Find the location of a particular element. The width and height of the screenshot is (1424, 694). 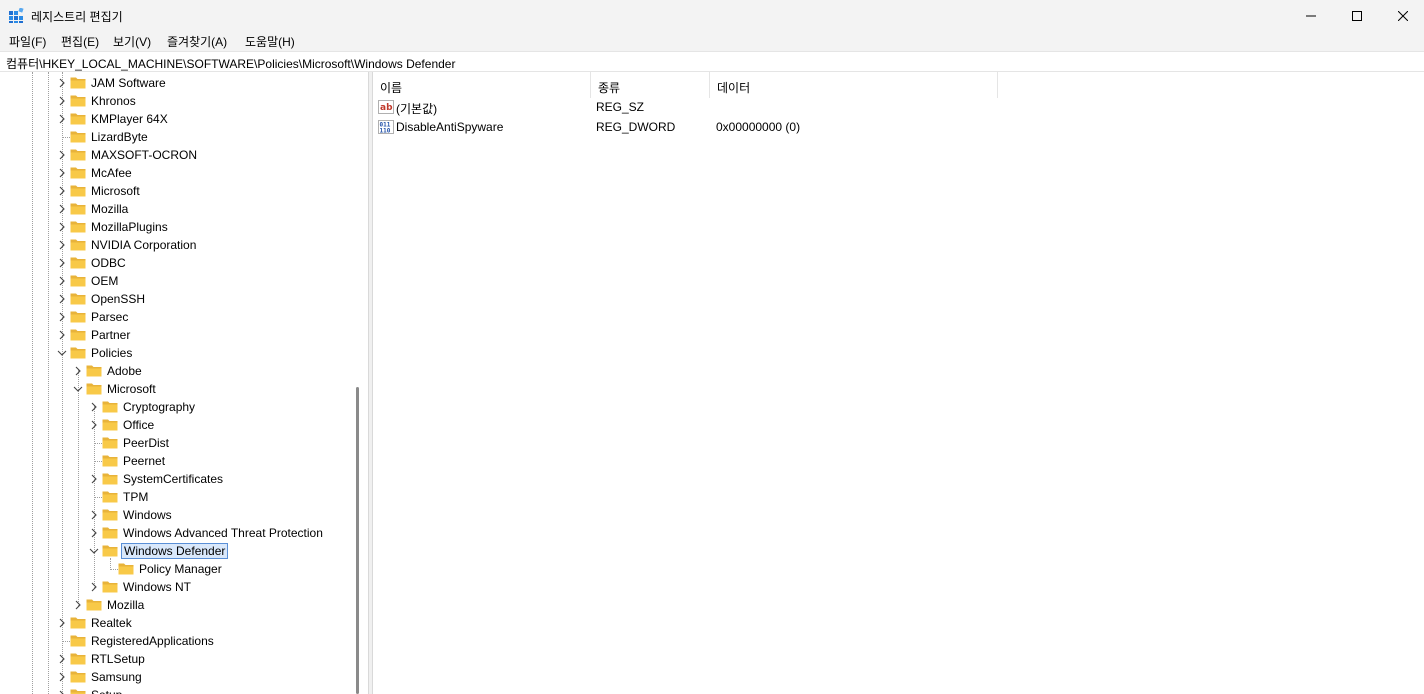

tree-node-label: MAXSOFT-OCRON is located at coordinates (144, 155).